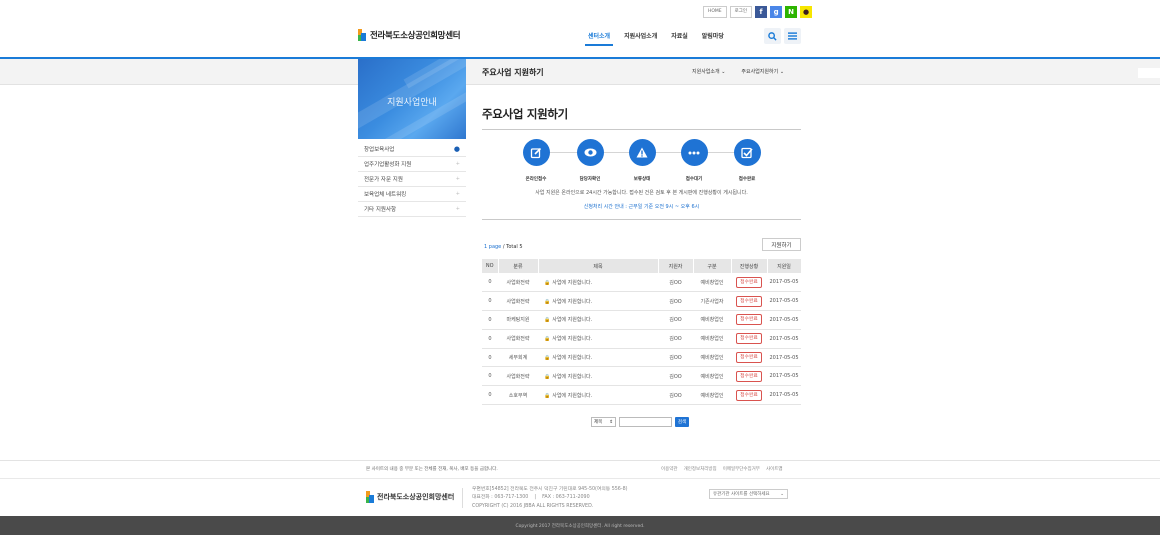 This screenshot has width=1160, height=535. I want to click on google-plus-icon: g, so click(776, 12).